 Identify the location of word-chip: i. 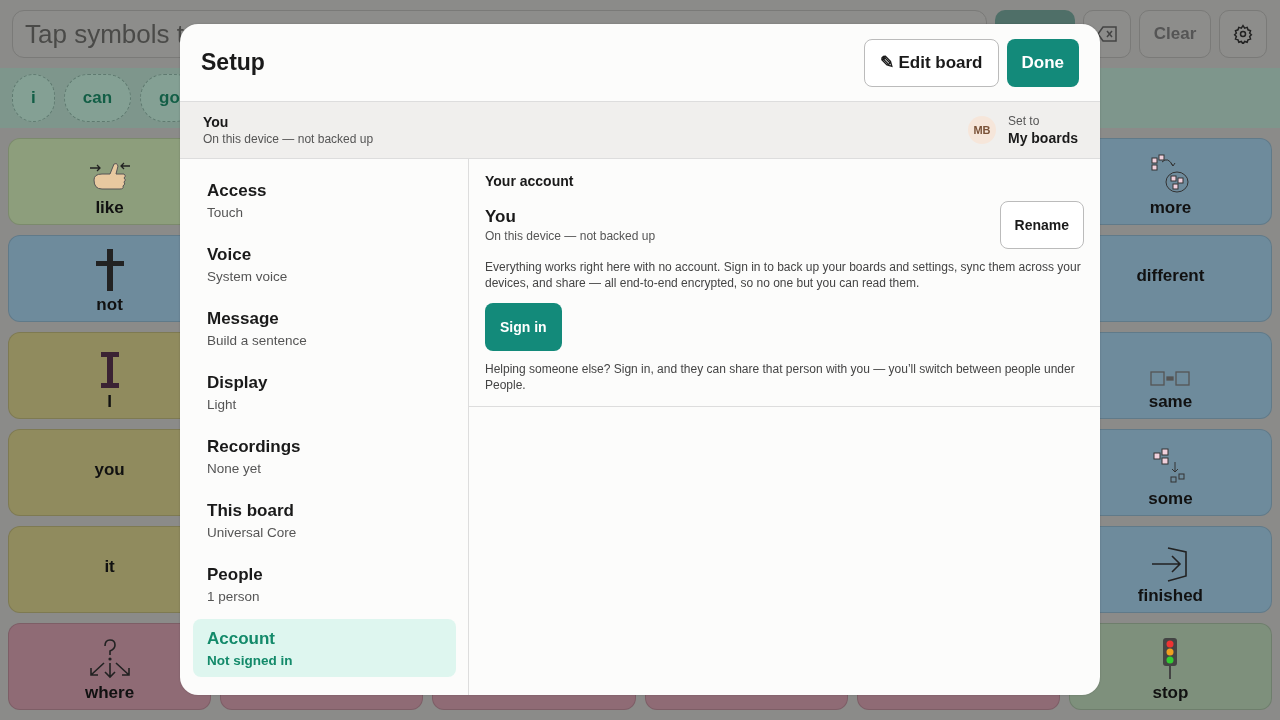
(33, 98).